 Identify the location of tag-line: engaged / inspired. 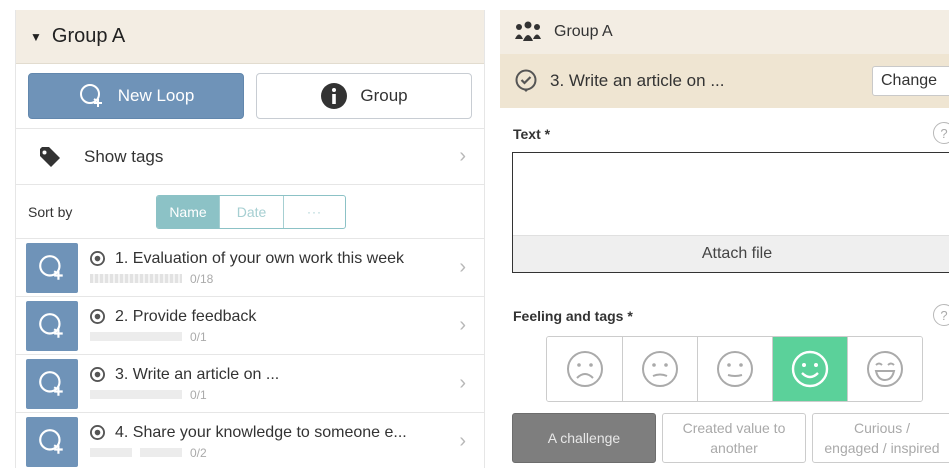
(882, 448).